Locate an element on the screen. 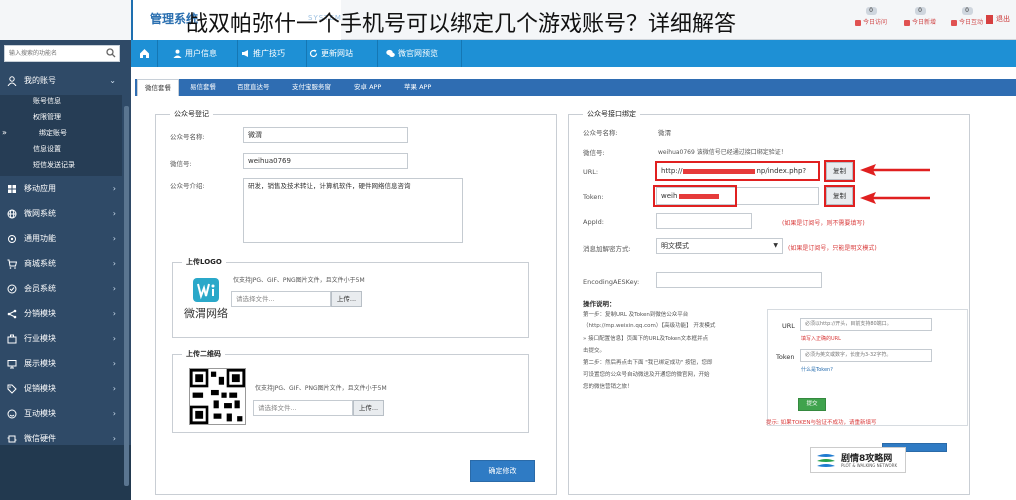 Image resolution: width=1016 pixels, height=500 pixels. exit-icon is located at coordinates (989, 19).